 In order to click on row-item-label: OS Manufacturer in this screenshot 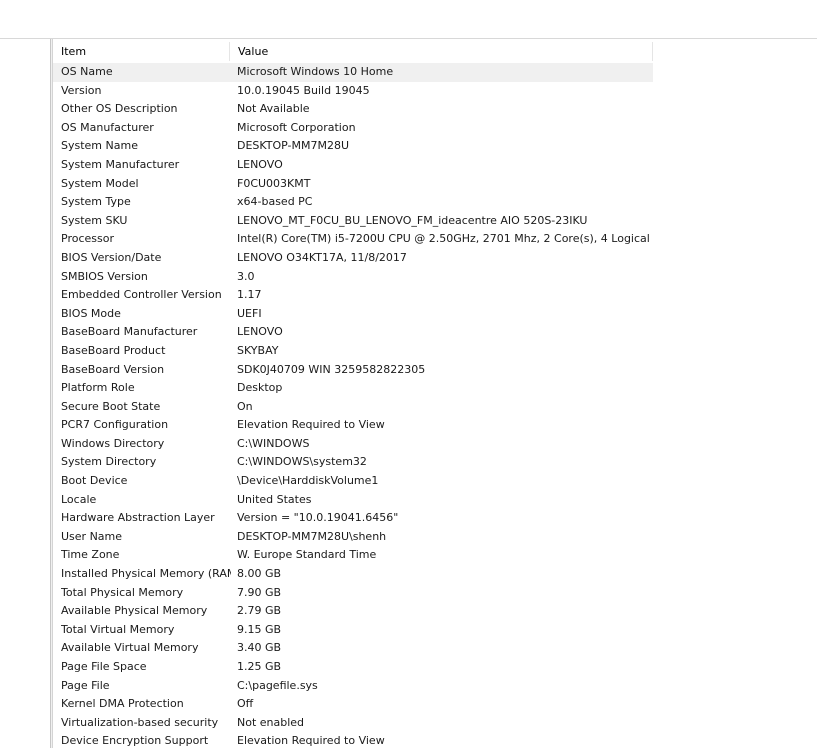, I will do `click(107, 127)`.